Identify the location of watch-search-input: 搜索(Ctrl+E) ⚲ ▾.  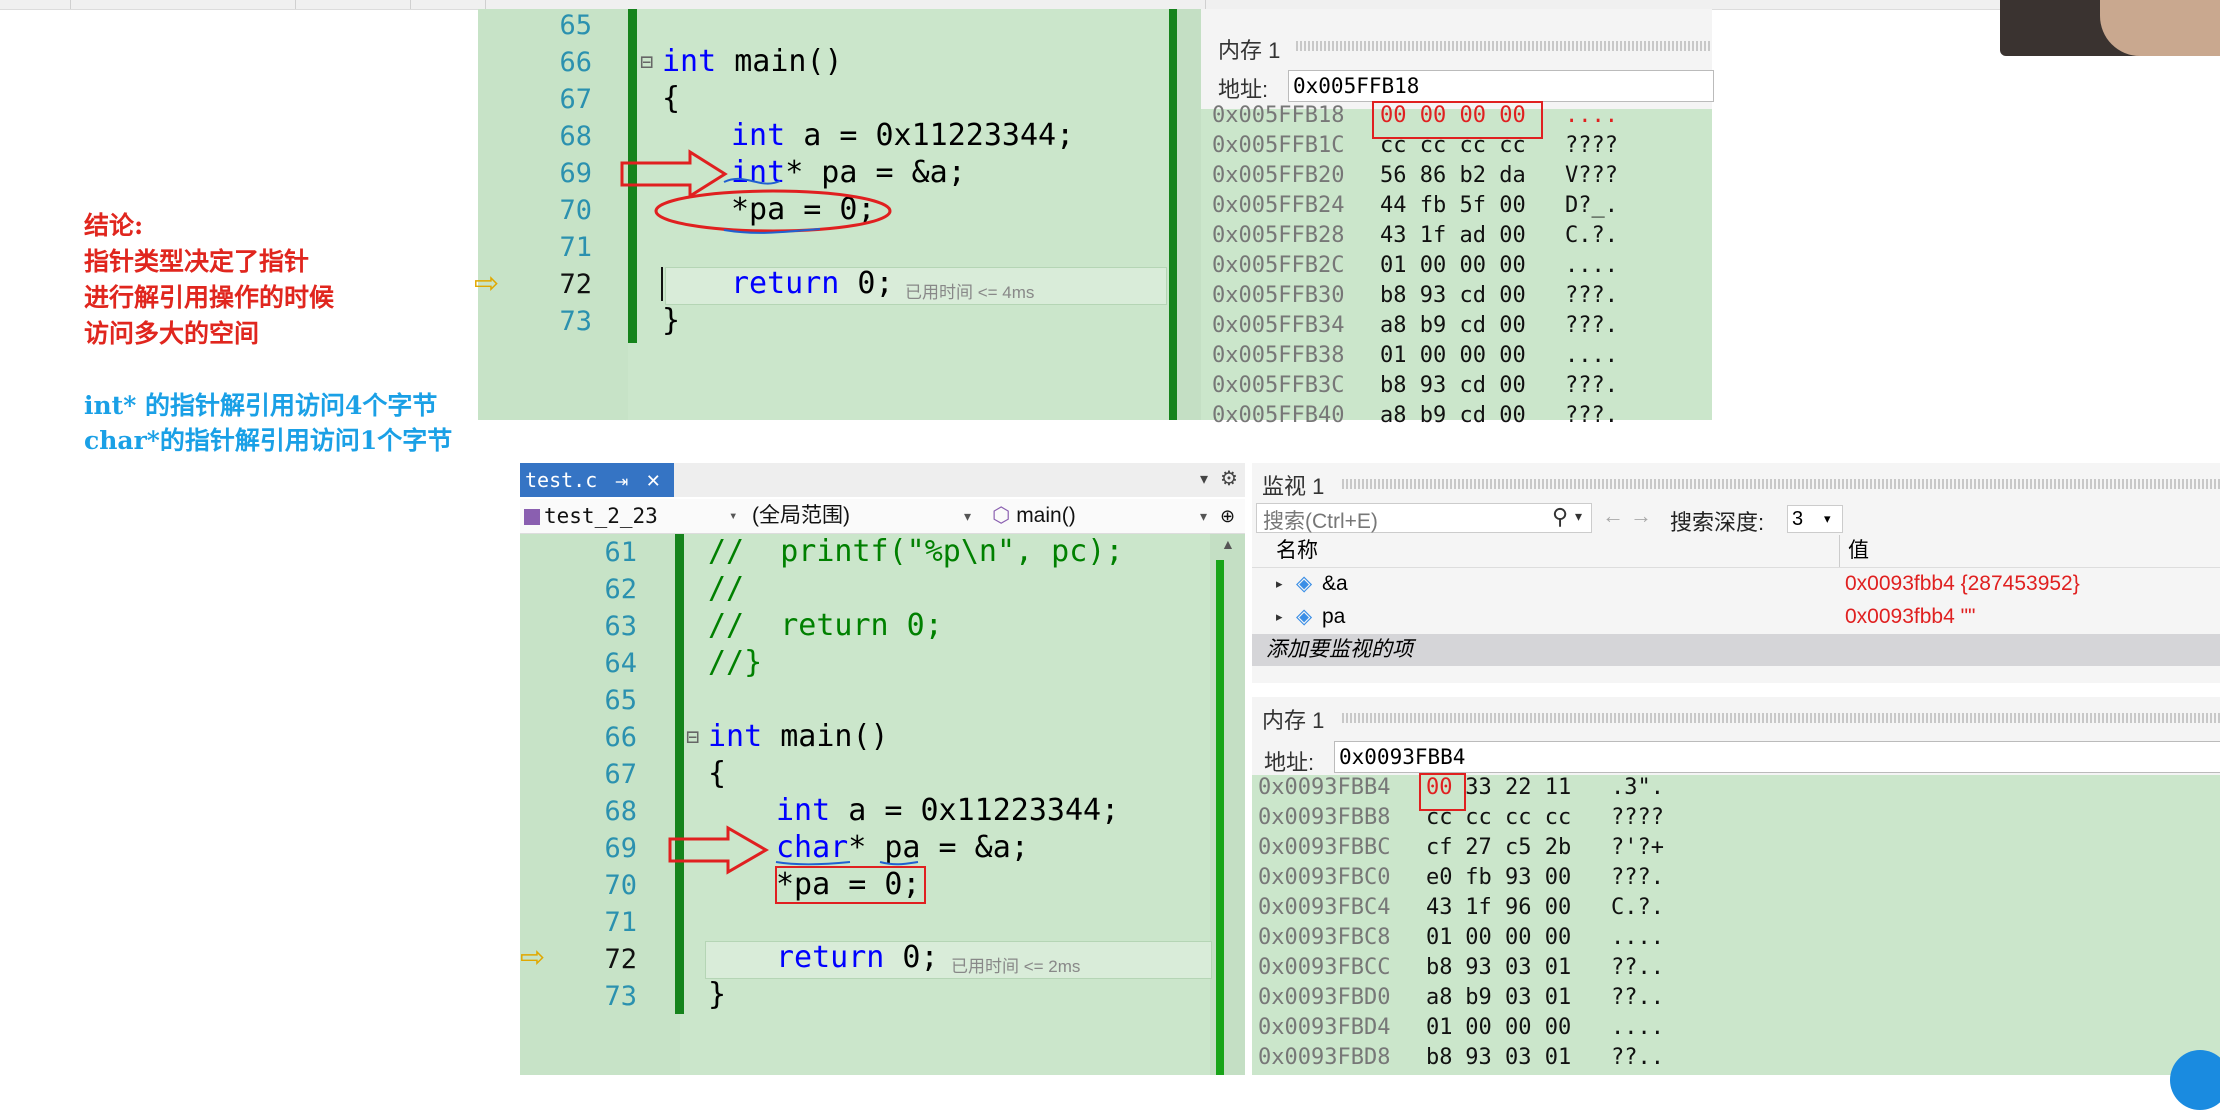
(1424, 518).